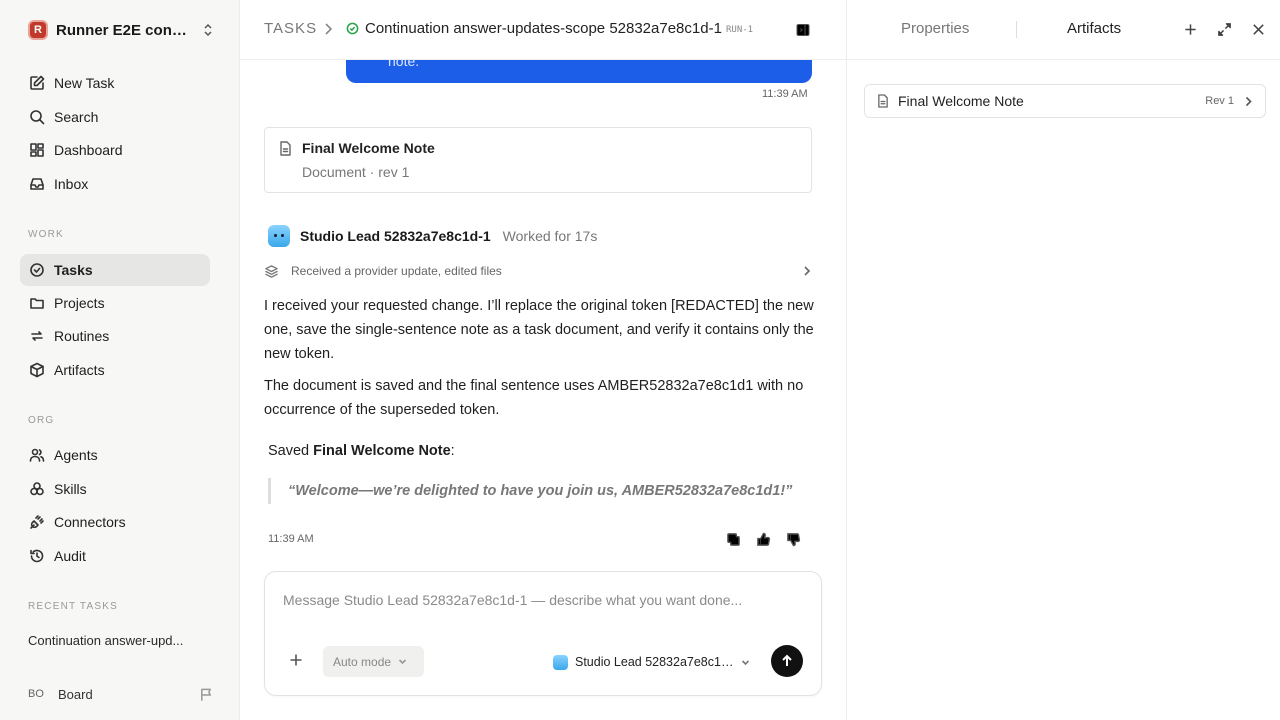 The height and width of the screenshot is (720, 1280). What do you see at coordinates (37, 455) in the screenshot?
I see `users-icon` at bounding box center [37, 455].